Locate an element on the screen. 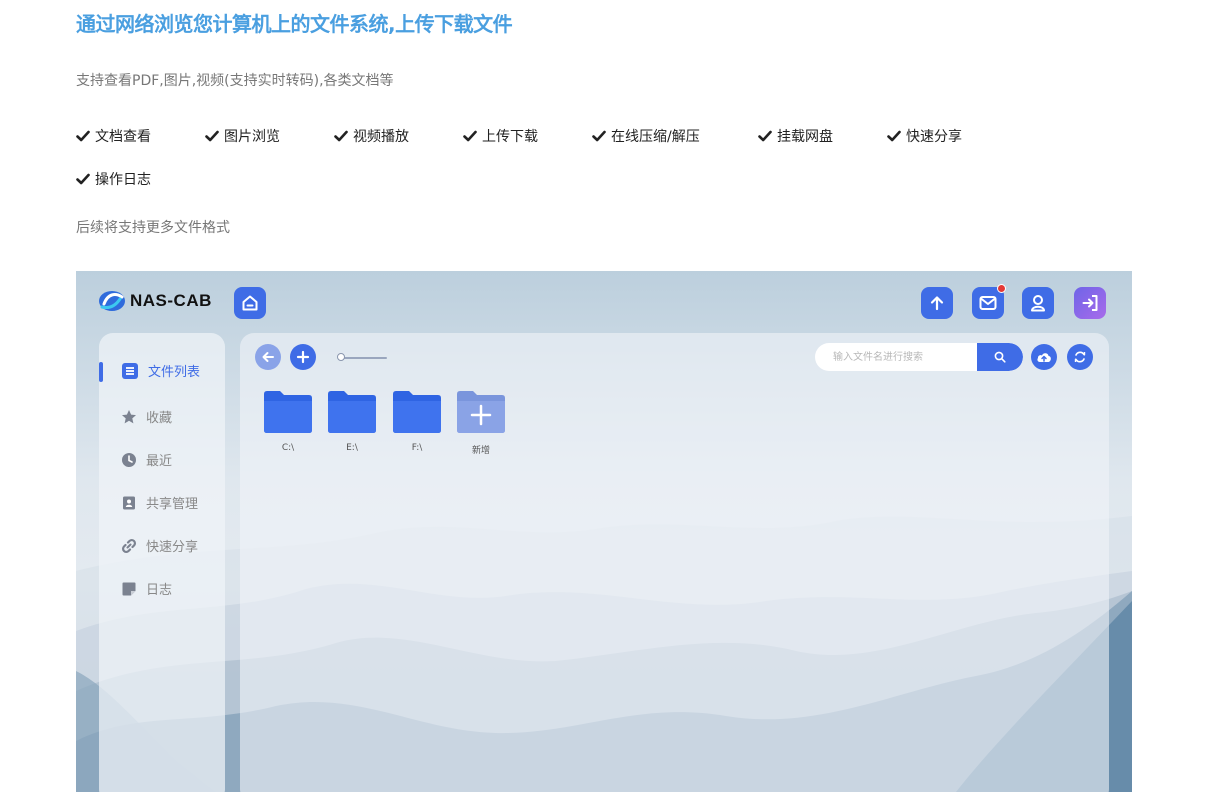  cloud-upload-button is located at coordinates (1044, 357).